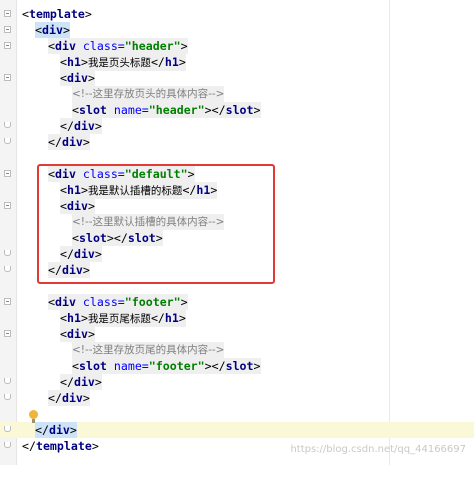 The height and width of the screenshot is (502, 474). I want to click on code-text: <h1>我是页头标题</h1>, so click(123, 62).